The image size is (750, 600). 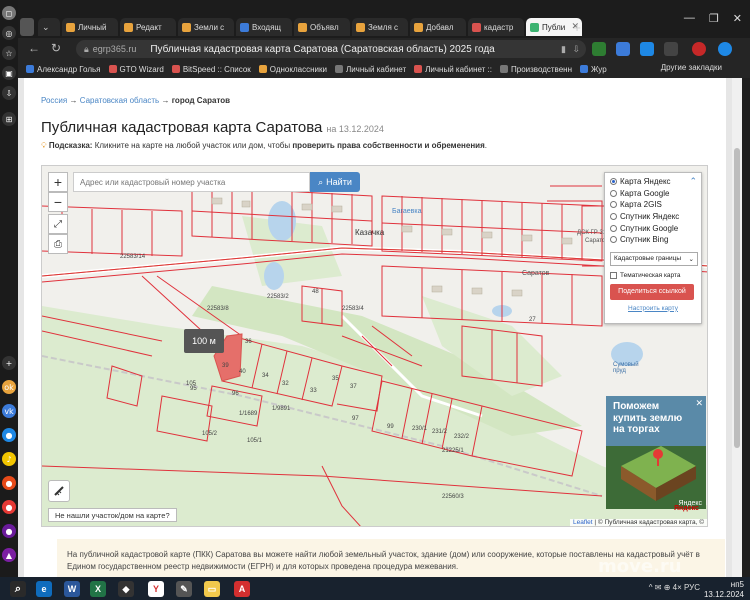 I want to click on other-bookmarks: Другие закладки, so click(x=691, y=67).